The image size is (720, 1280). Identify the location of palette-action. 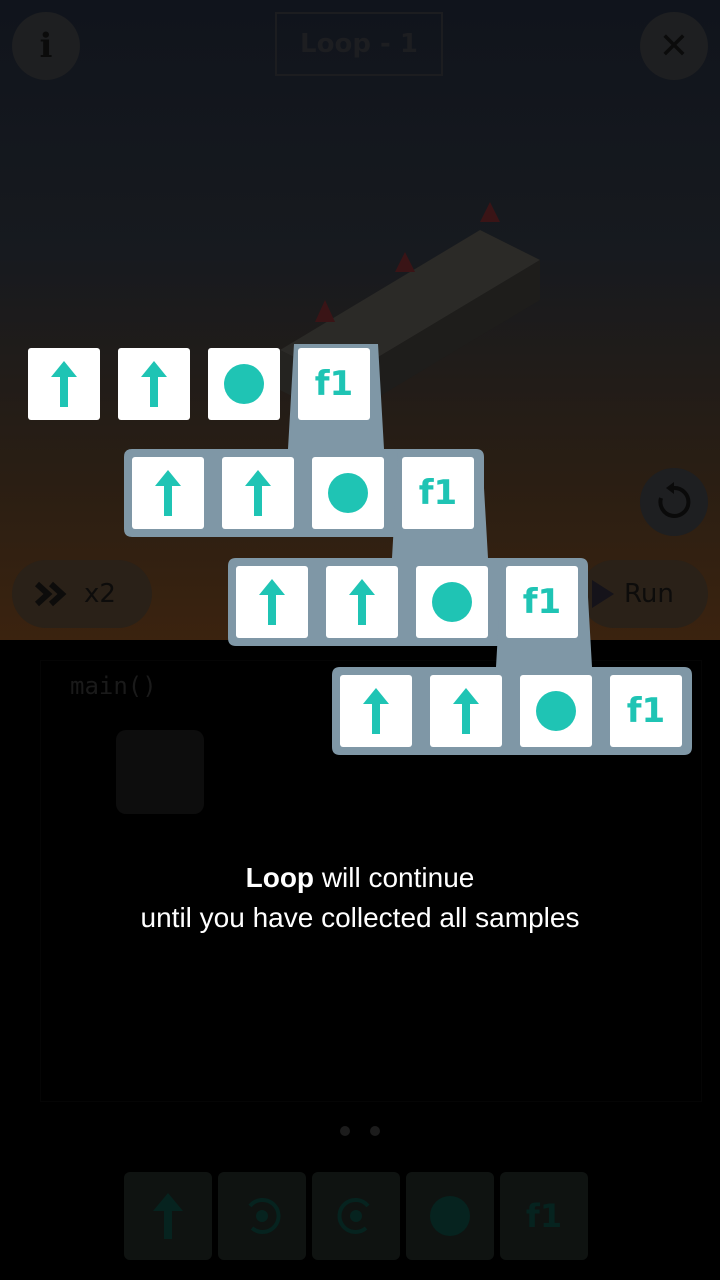
(450, 1216).